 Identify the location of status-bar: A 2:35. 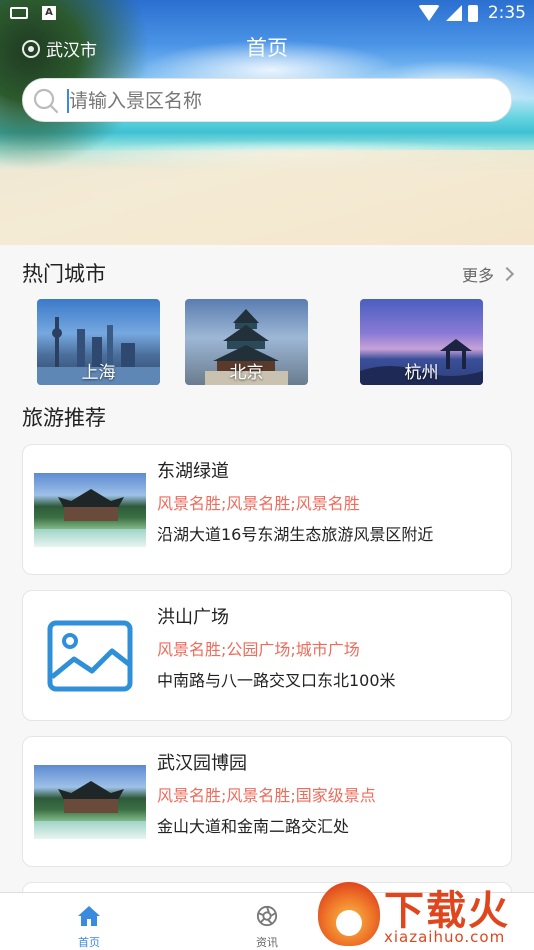
(267, 15).